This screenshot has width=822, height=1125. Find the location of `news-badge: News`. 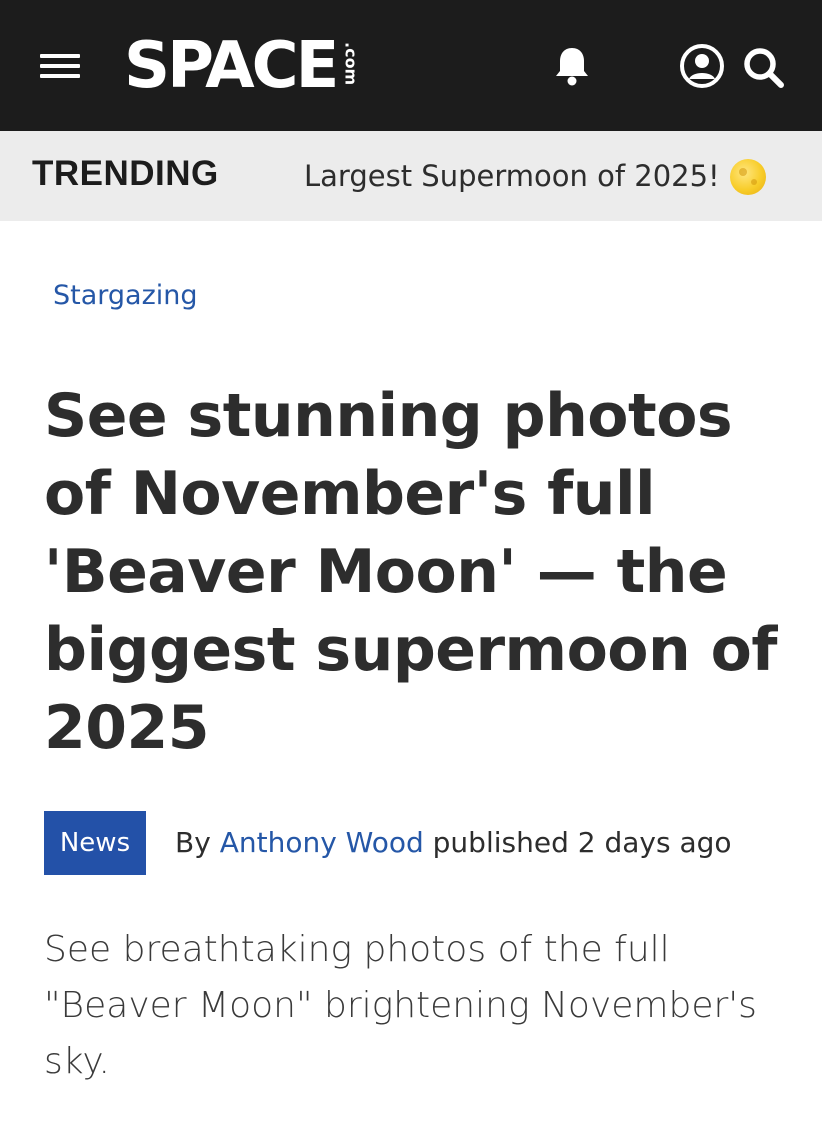

news-badge: News is located at coordinates (95, 843).